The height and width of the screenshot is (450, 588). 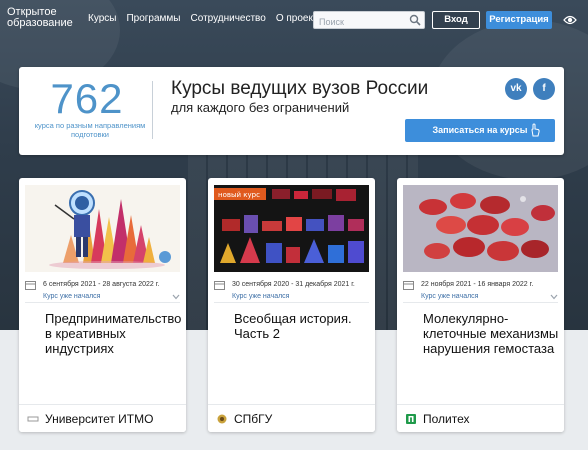 I want to click on promo-subtitle: для каждого без ограничений, so click(x=260, y=107).